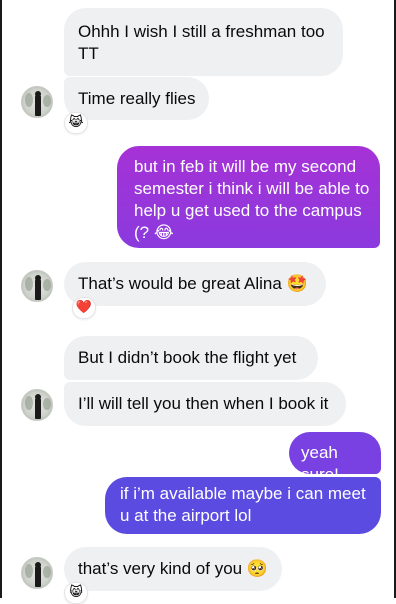  Describe the element at coordinates (76, 593) in the screenshot. I see `message-reaction: 😸` at that location.